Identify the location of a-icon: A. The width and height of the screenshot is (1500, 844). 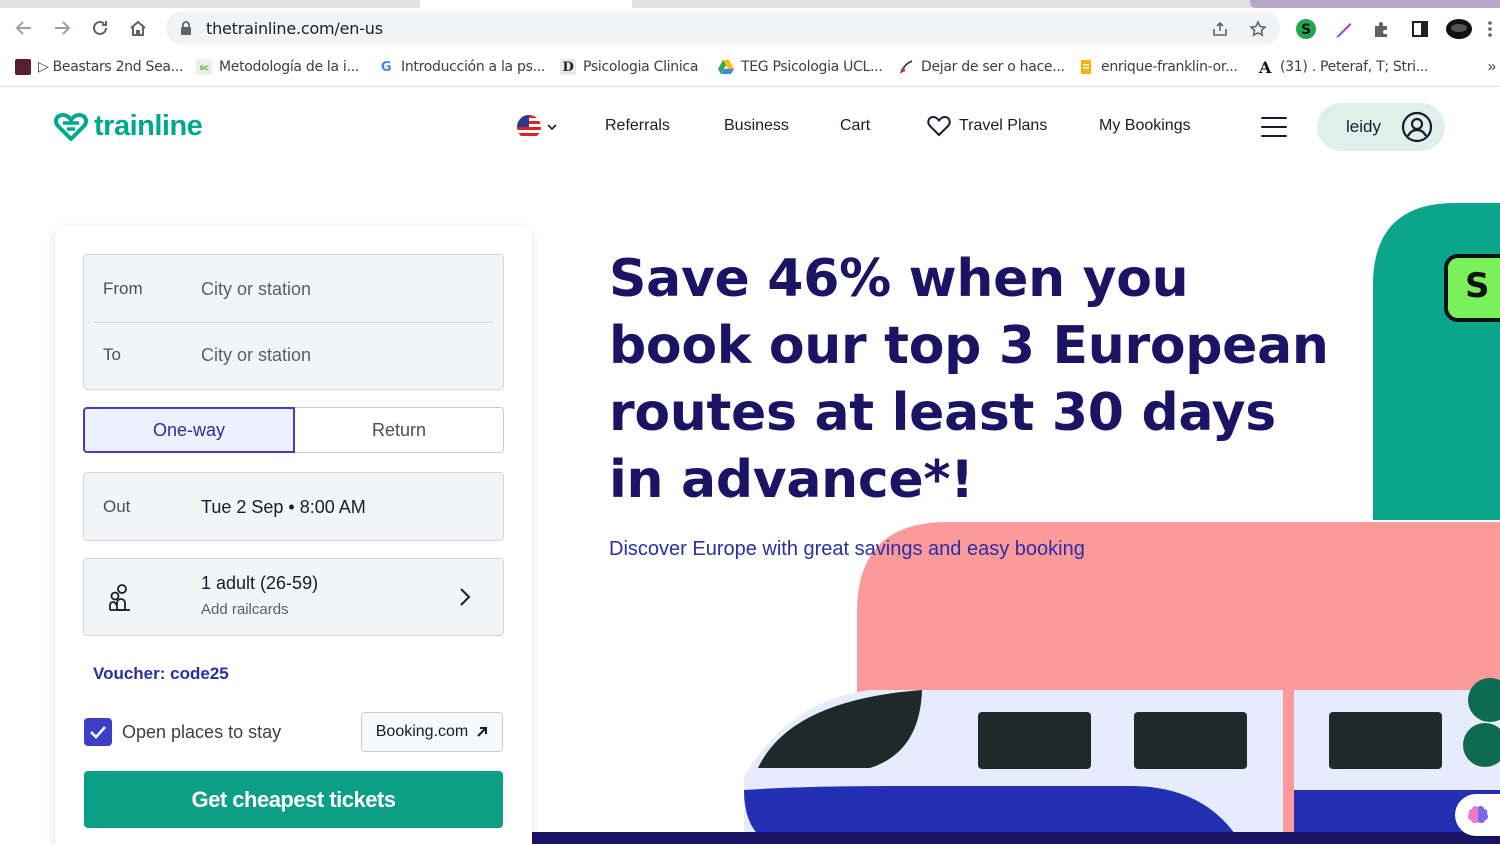
(1265, 67).